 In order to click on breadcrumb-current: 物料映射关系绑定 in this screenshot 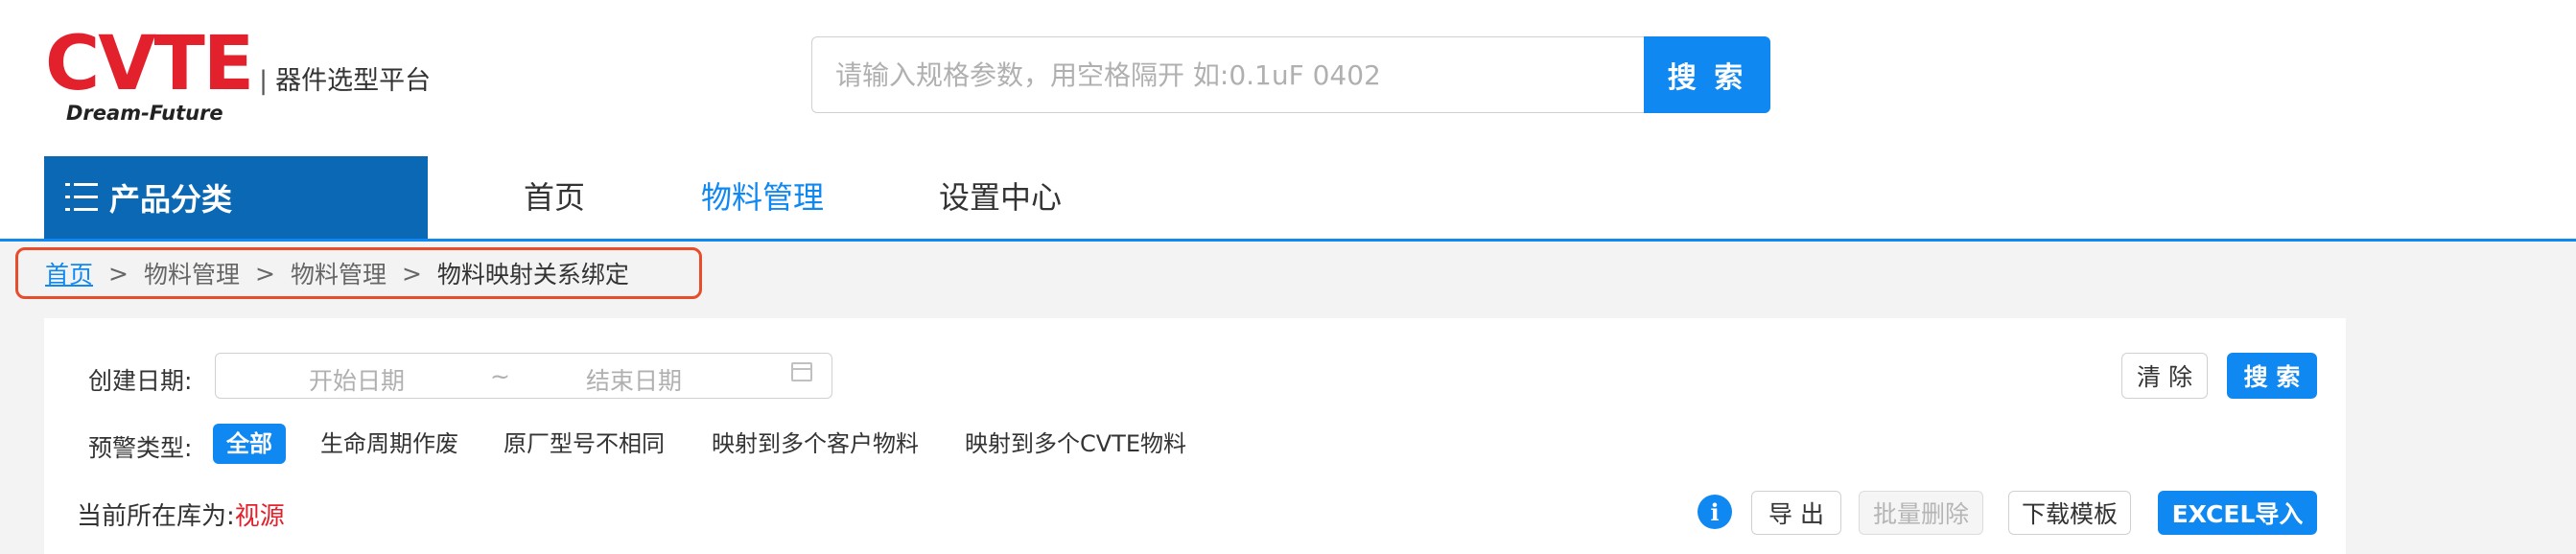, I will do `click(532, 275)`.